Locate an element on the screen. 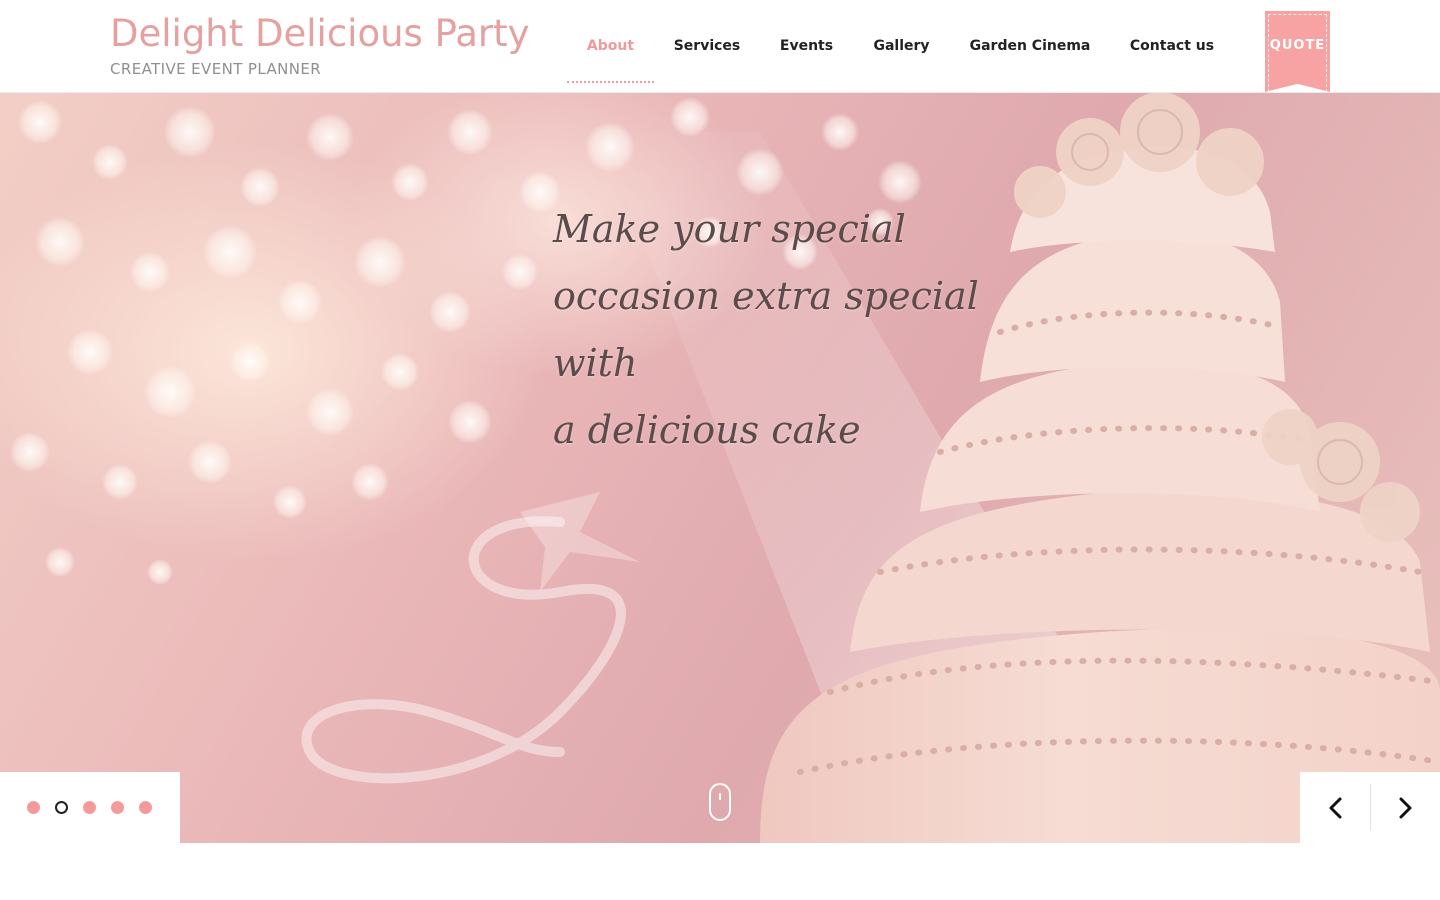 Image resolution: width=1440 pixels, height=900 pixels. nav-item-garden-cinema: Garden Cinema is located at coordinates (1030, 46).